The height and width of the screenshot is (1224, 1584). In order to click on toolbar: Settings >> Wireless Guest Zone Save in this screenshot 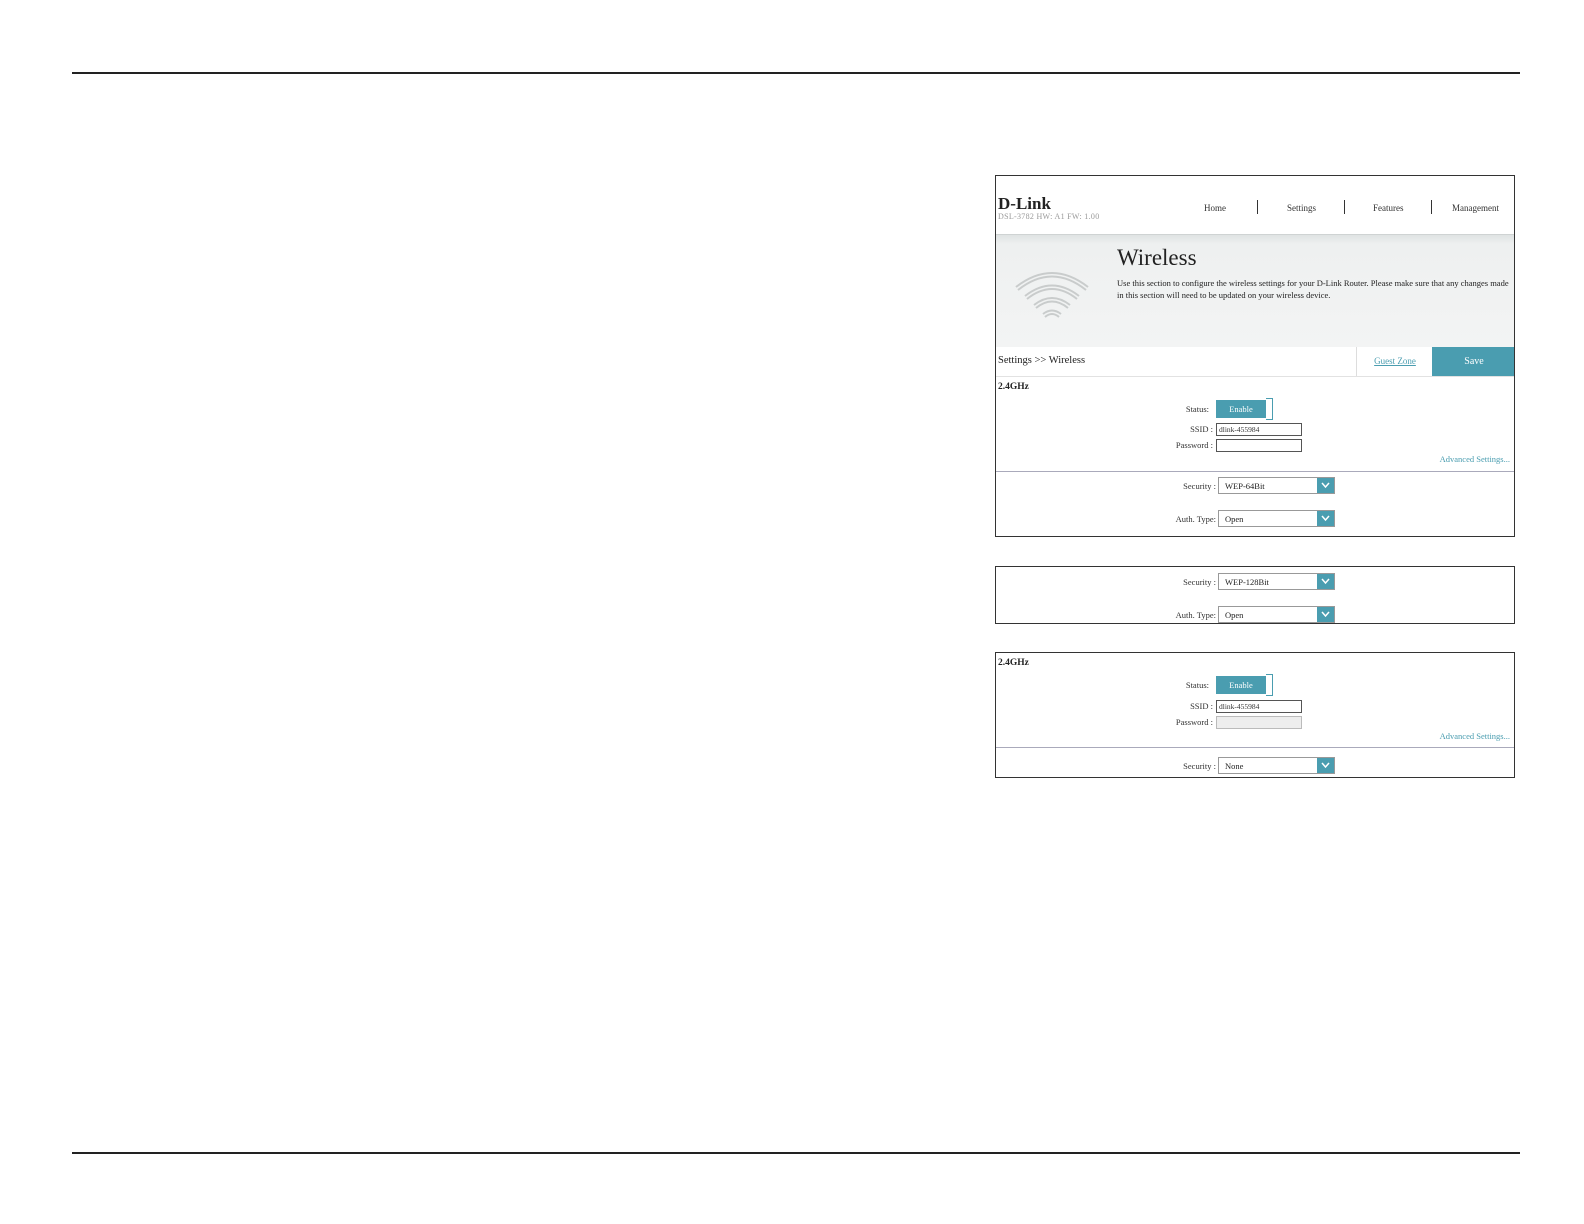, I will do `click(1255, 362)`.